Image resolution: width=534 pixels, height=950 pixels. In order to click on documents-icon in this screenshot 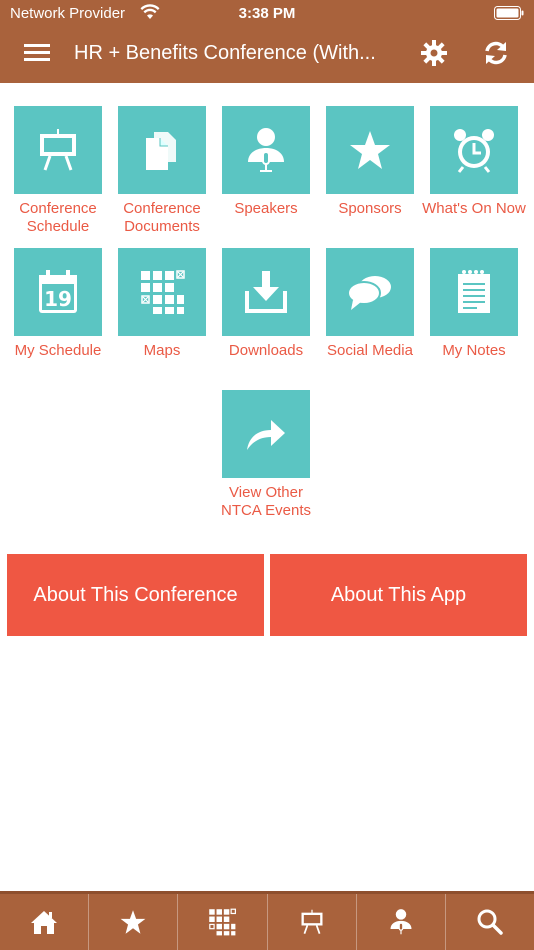, I will do `click(161, 151)`.